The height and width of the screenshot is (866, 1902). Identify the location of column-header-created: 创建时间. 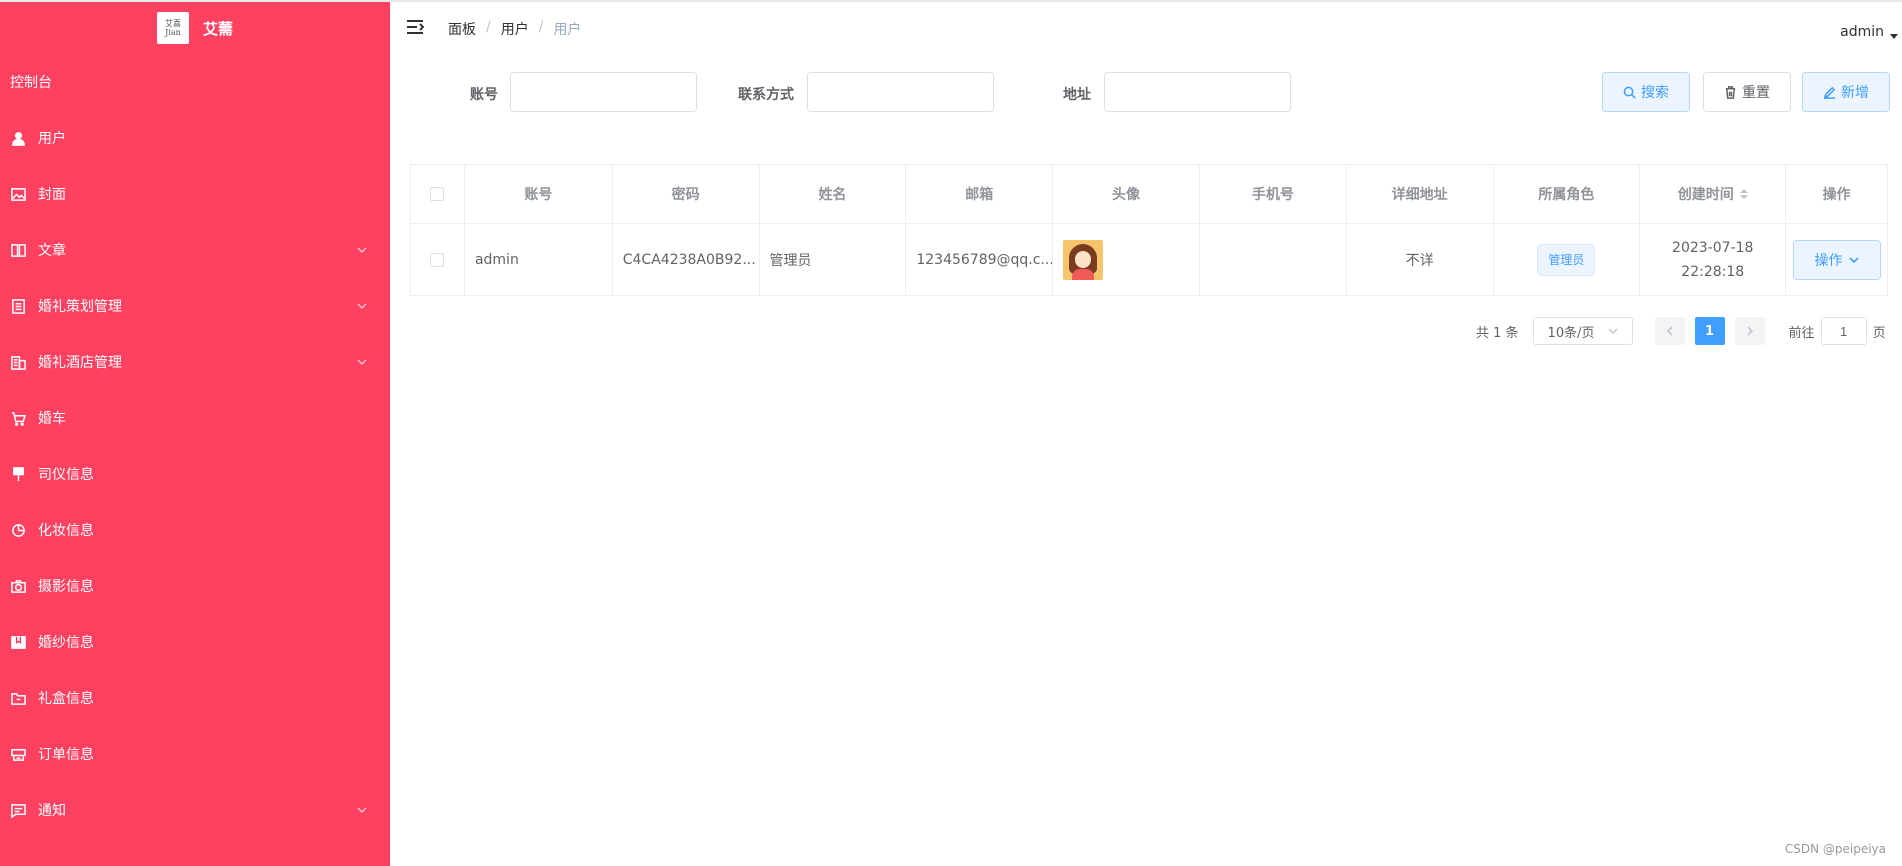
(1713, 194).